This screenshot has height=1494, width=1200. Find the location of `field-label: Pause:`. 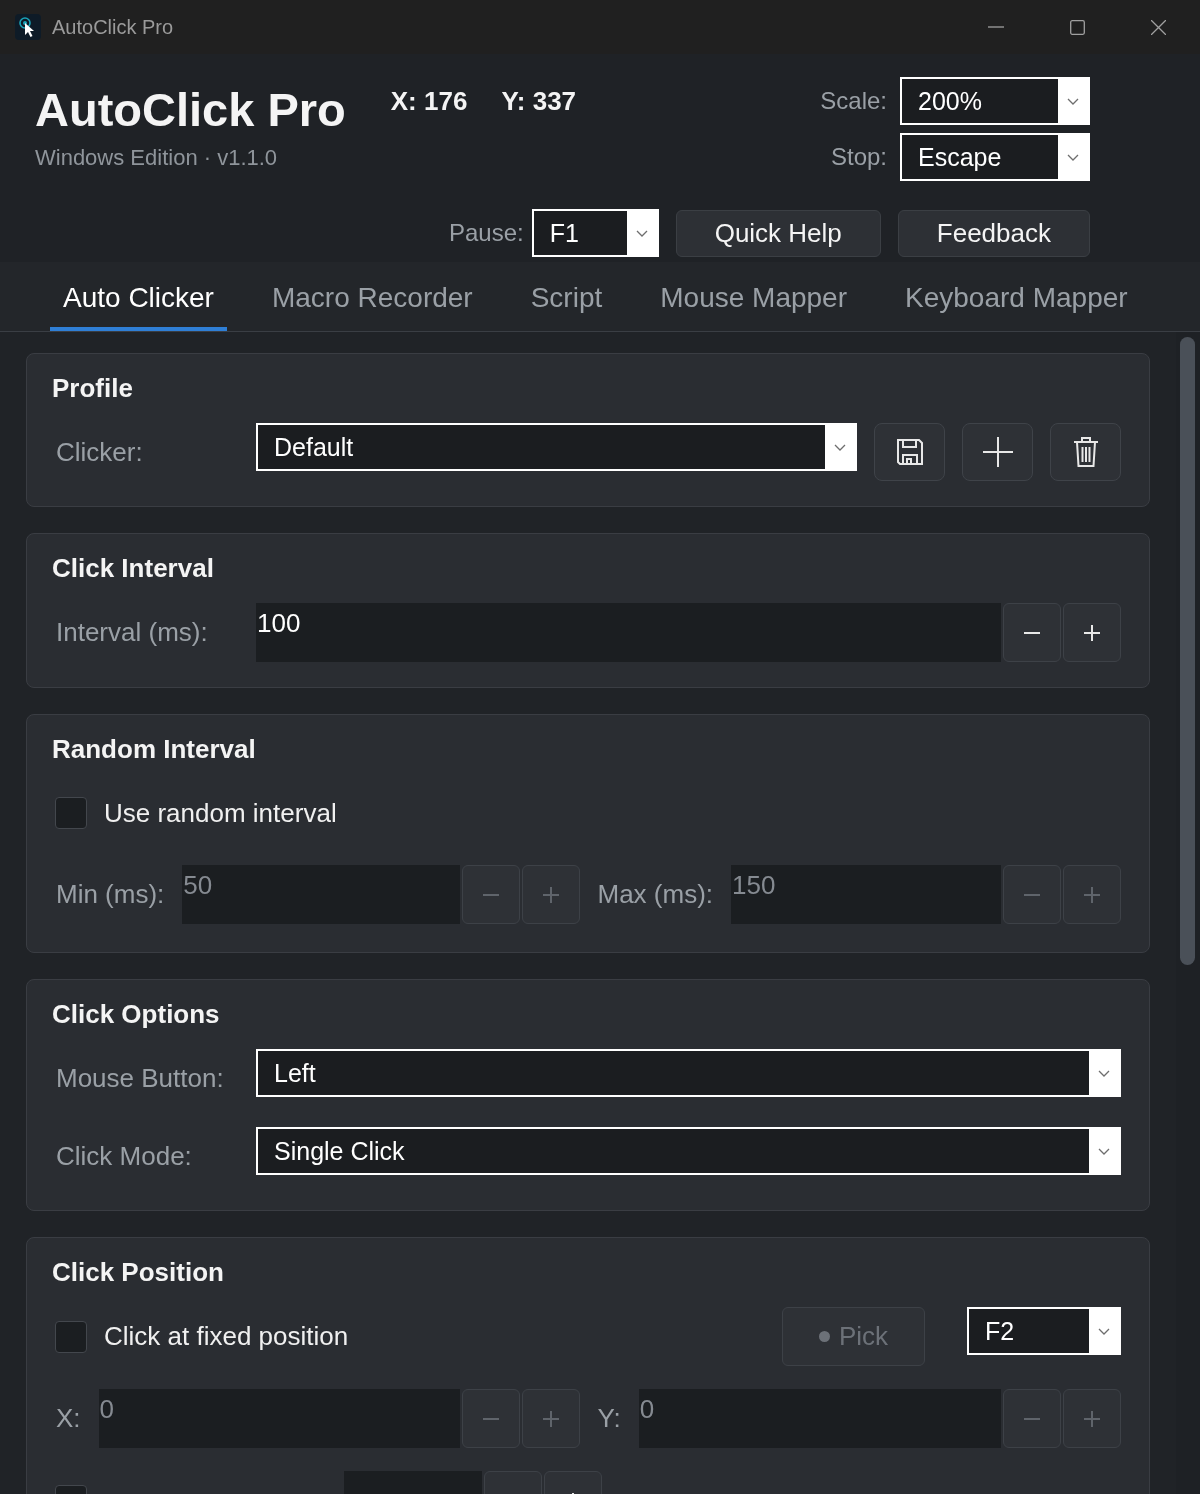

field-label: Pause: is located at coordinates (486, 233).